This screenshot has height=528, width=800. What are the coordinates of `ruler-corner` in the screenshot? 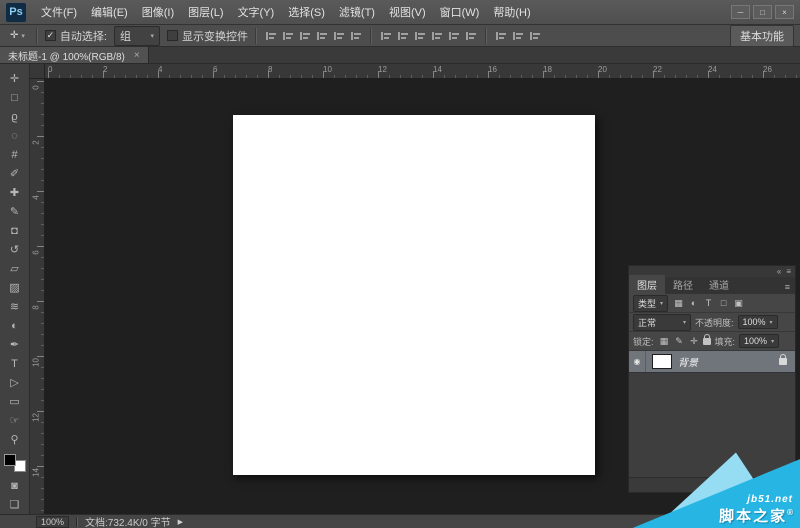 It's located at (37, 71).